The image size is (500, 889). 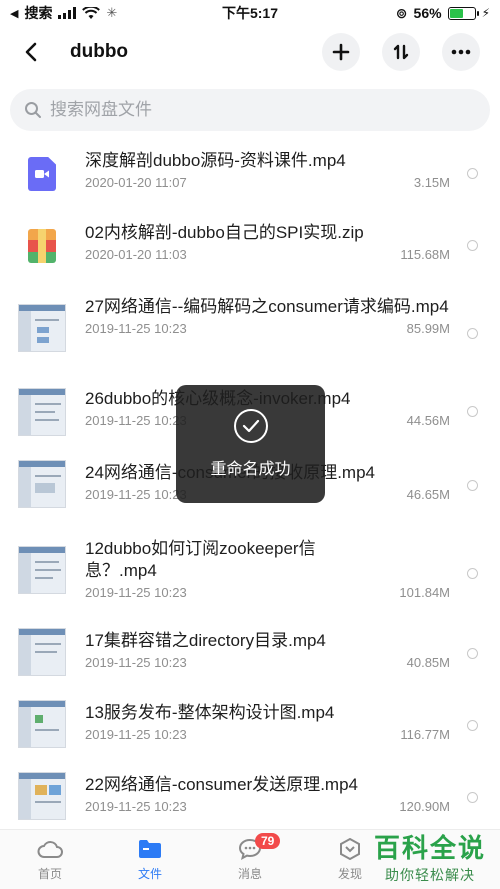 I want to click on charging-icon: ⚡, so click(x=485, y=13).